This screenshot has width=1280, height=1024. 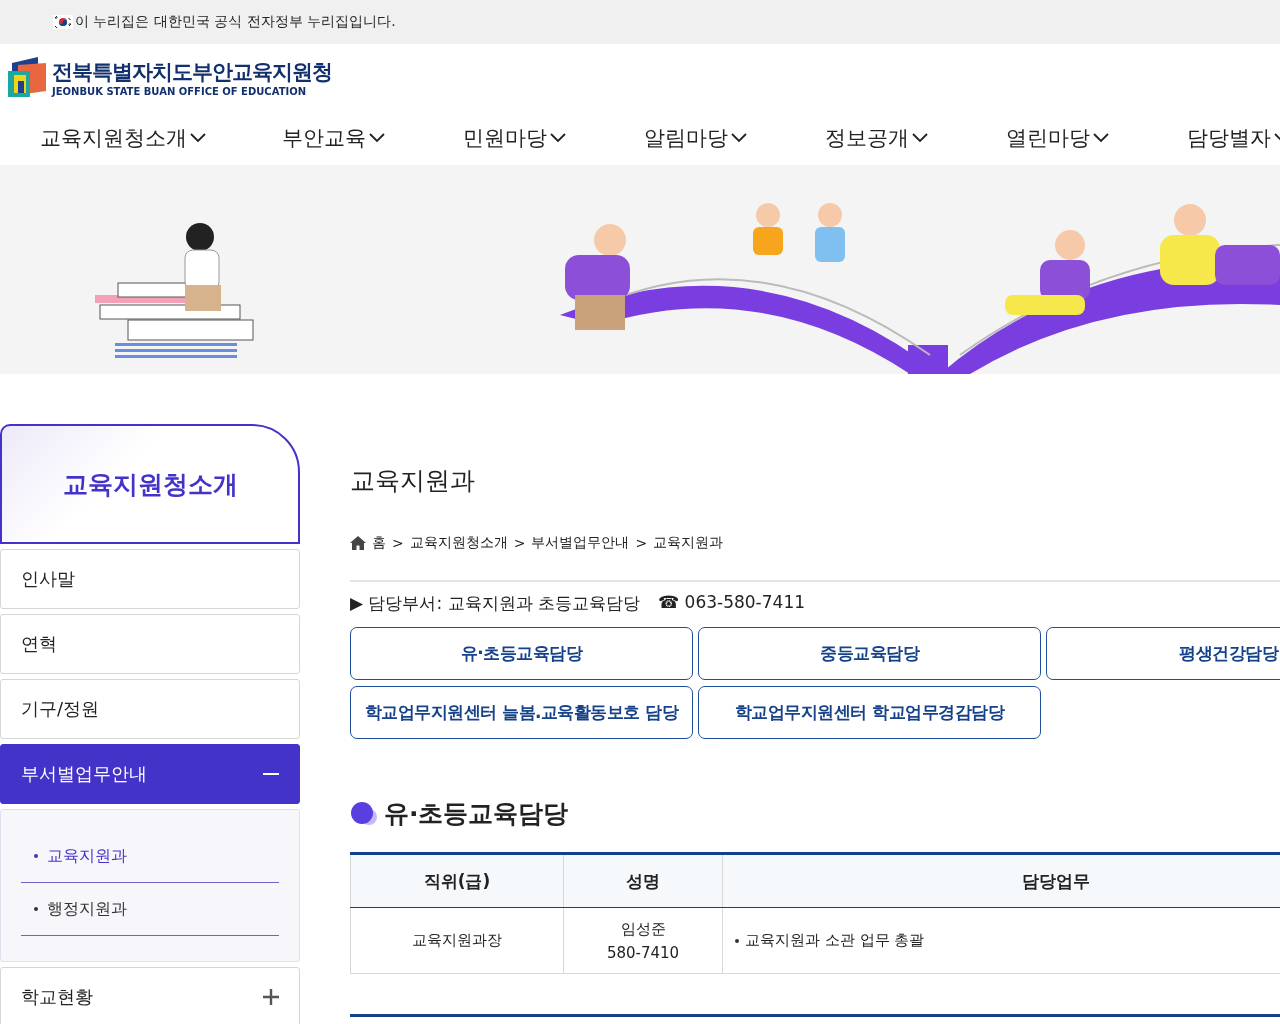 I want to click on nav-menu-item: 알림마당, so click(x=734, y=137).